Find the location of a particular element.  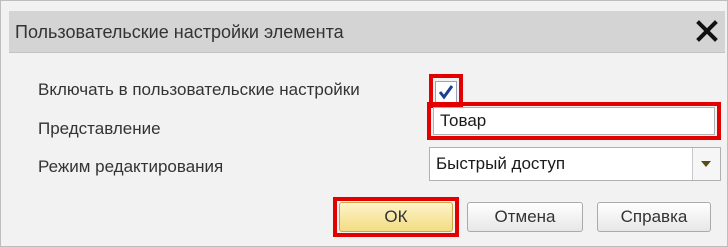

edit-mode-label: Режим редактирования is located at coordinates (131, 166).